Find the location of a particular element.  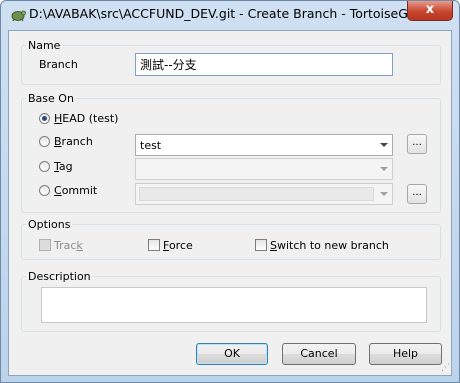

tag-radio is located at coordinates (44, 166).